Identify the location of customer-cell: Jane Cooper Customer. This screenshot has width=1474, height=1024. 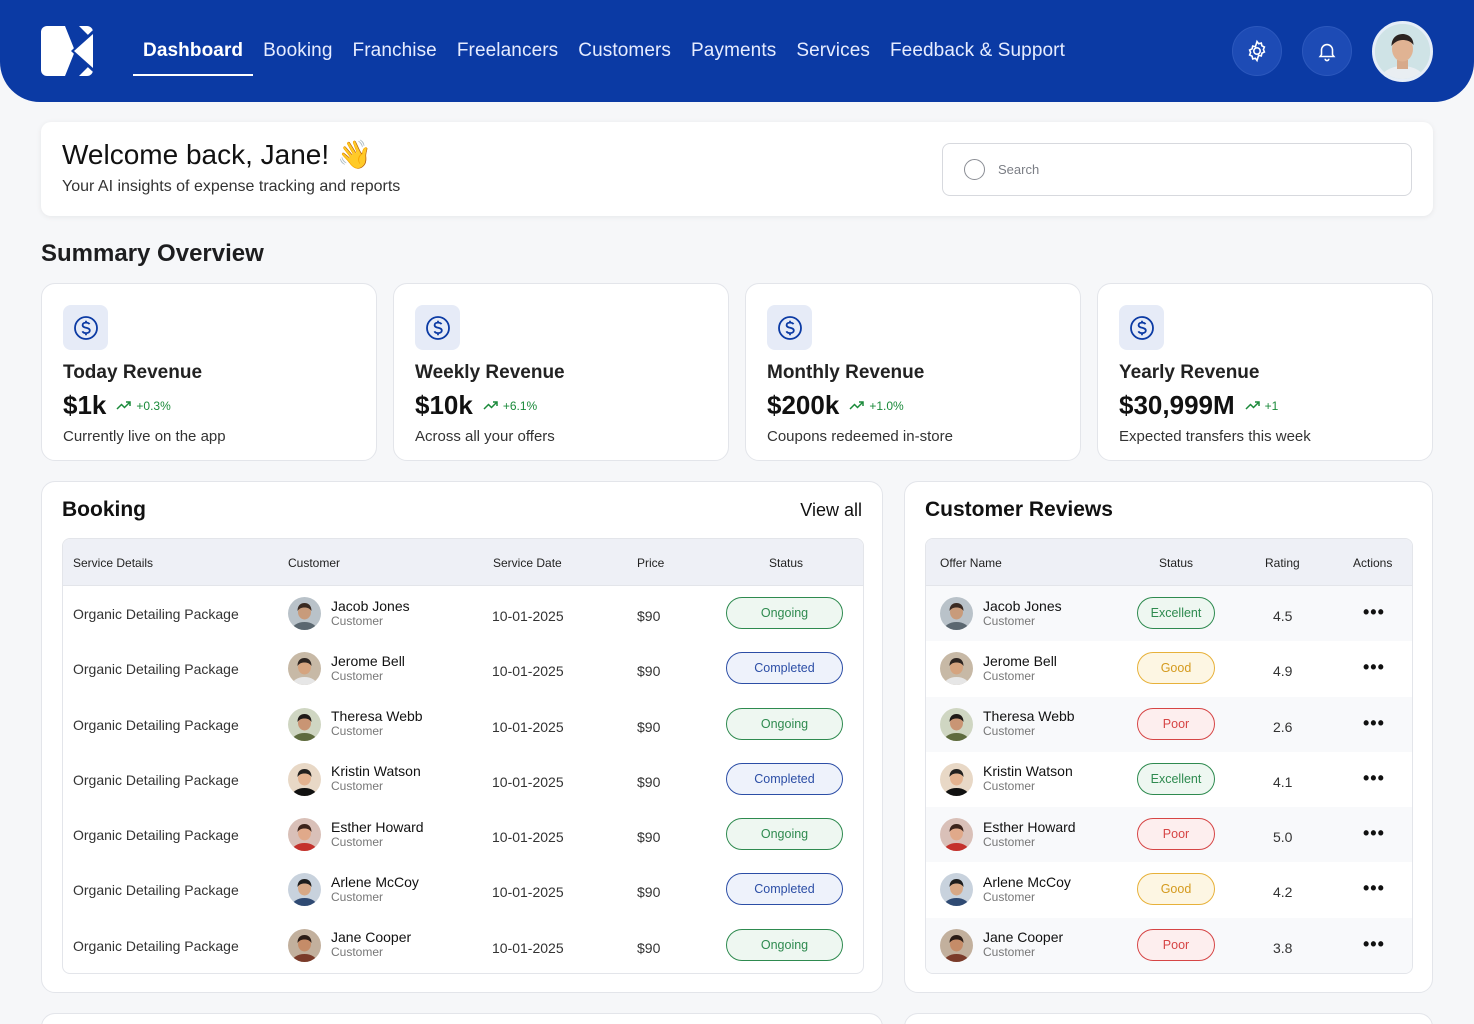
(349, 945).